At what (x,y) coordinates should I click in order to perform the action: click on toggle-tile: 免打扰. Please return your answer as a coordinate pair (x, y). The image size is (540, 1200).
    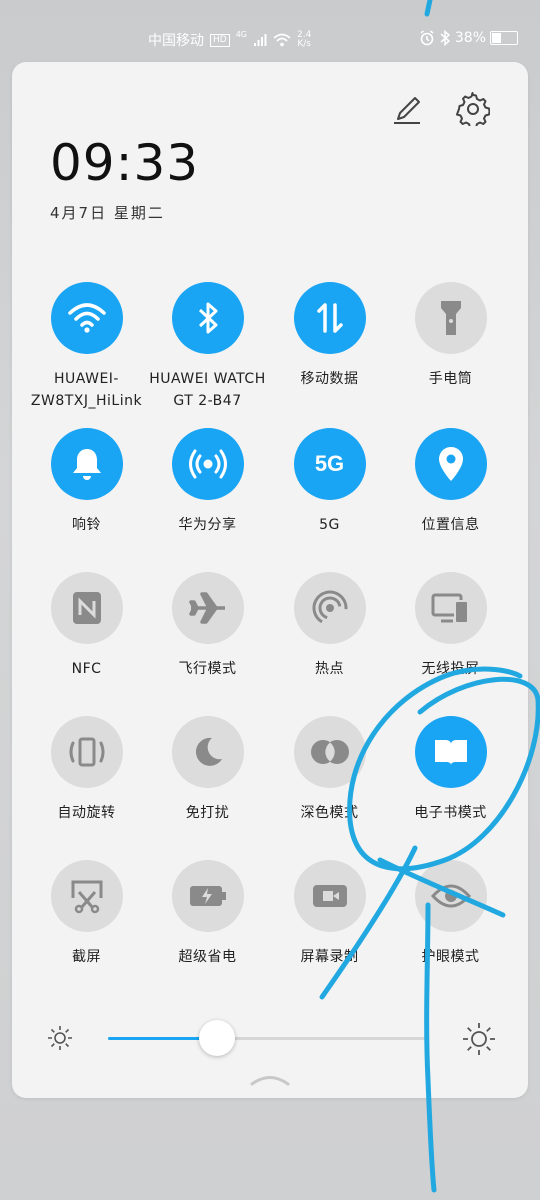
    Looking at the image, I should click on (207, 770).